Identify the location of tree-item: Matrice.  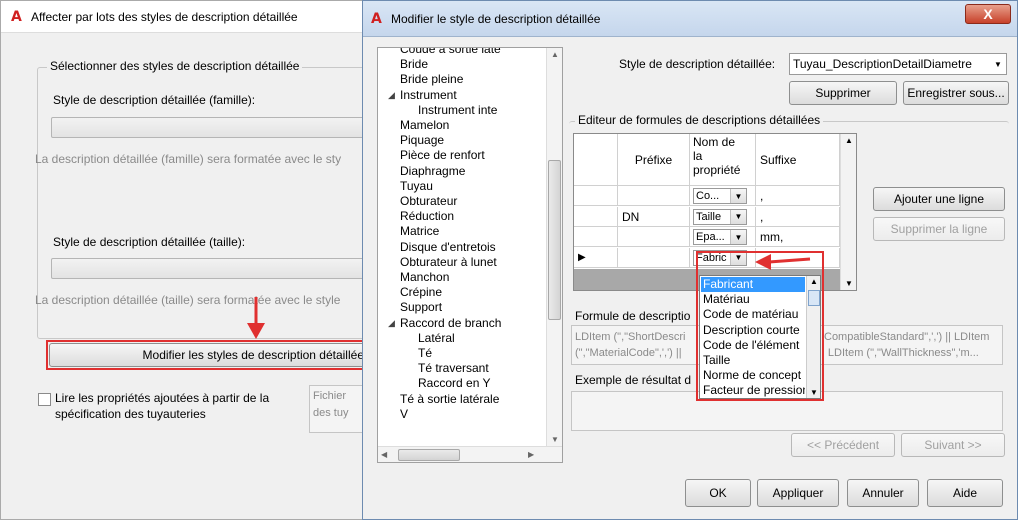
(419, 231).